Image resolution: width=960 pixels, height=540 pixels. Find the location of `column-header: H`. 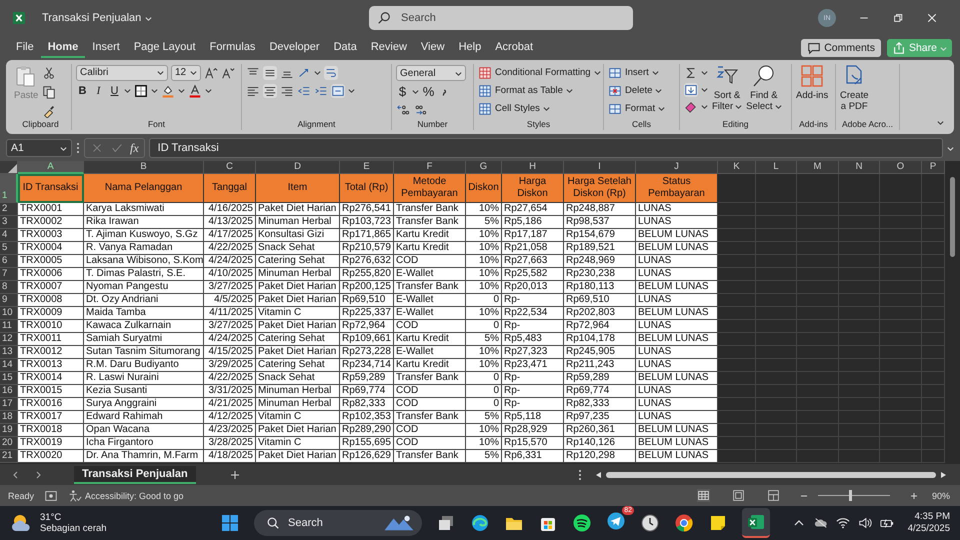

column-header: H is located at coordinates (533, 167).